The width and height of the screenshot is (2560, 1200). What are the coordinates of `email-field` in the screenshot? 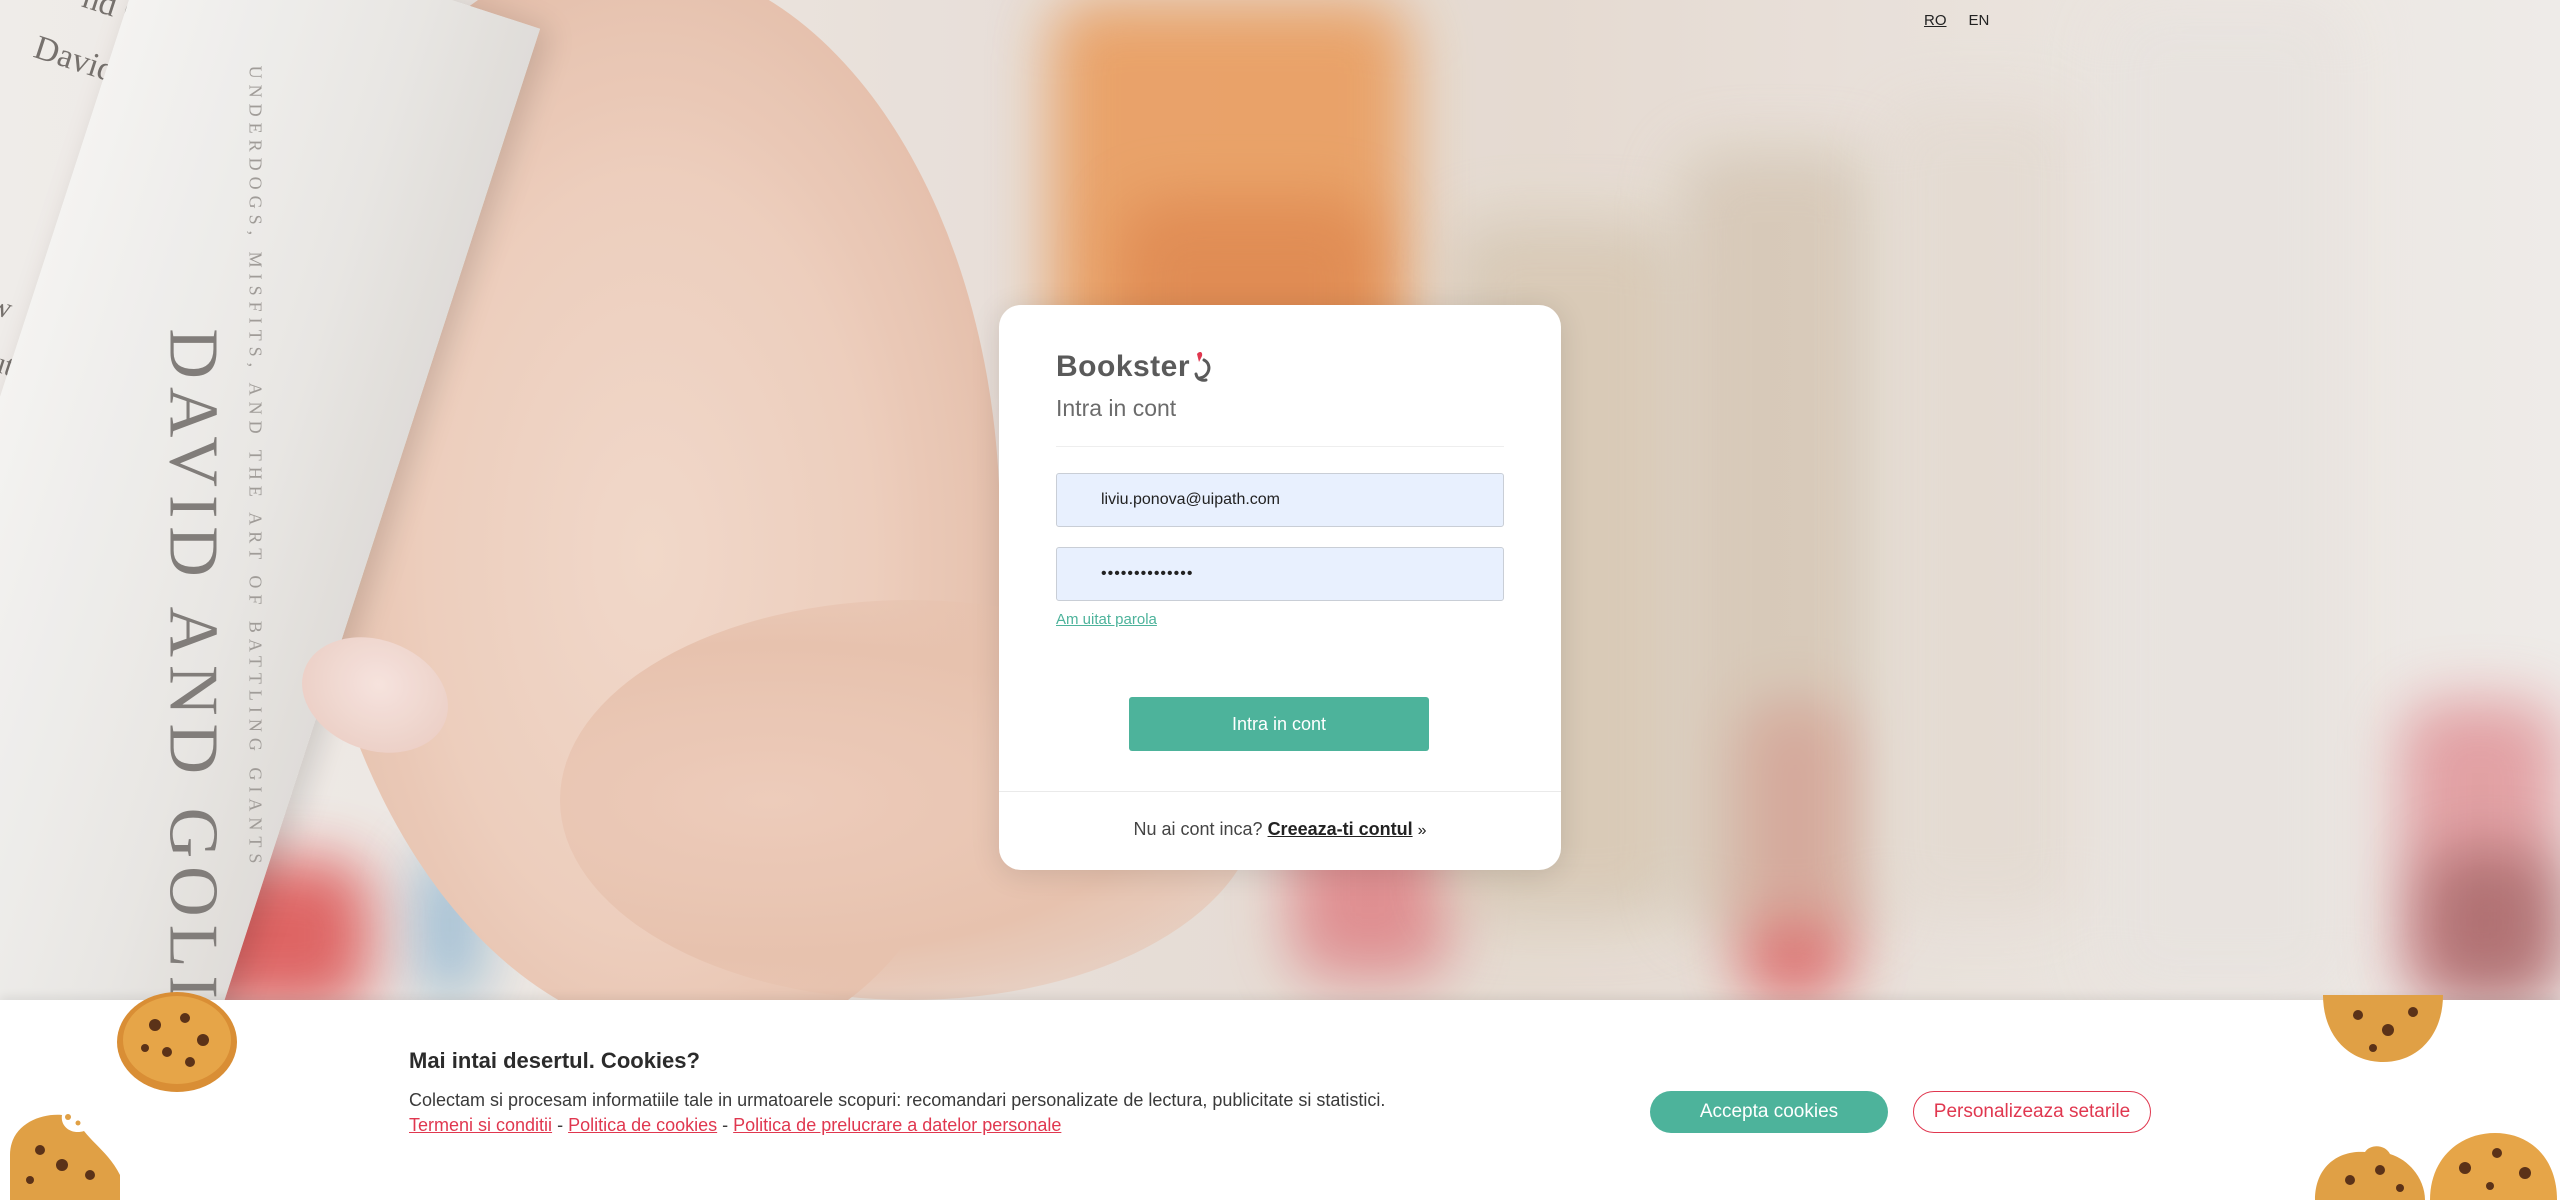 It's located at (1280, 500).